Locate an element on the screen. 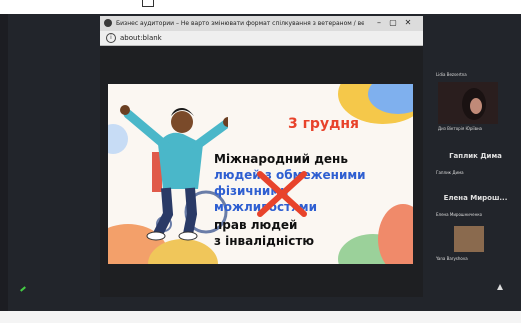 This screenshot has width=521, height=323. slide-title-line-6: з інвалідністю is located at coordinates (264, 241).